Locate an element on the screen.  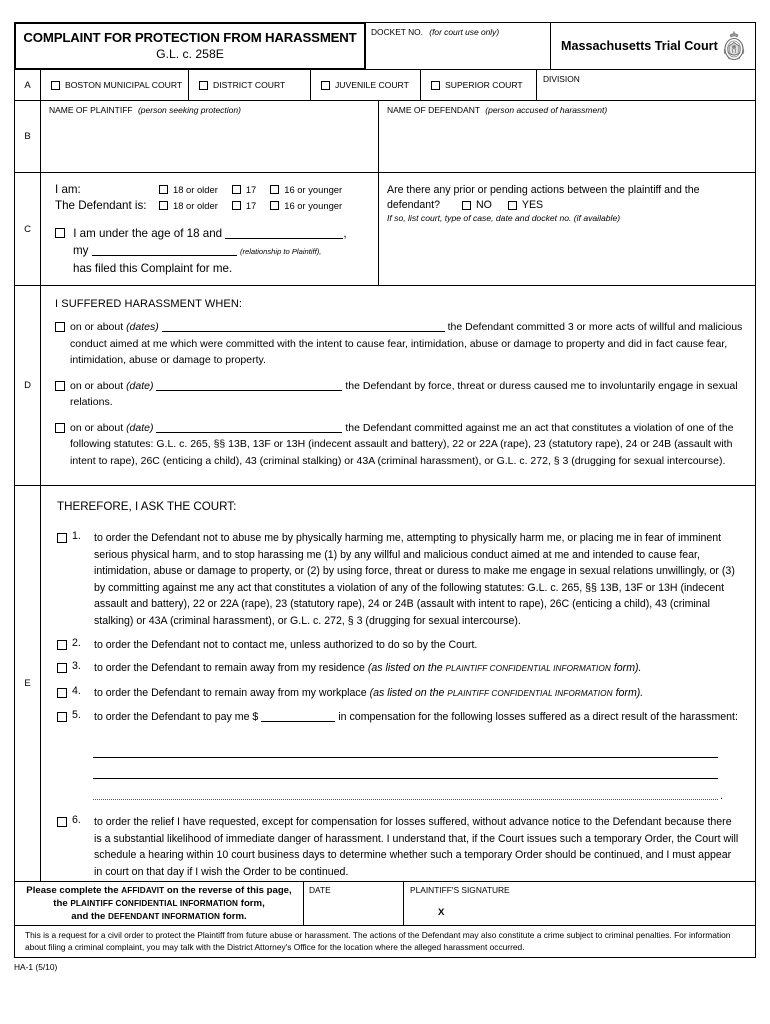
allegation-3-date-blank is located at coordinates (249, 432).